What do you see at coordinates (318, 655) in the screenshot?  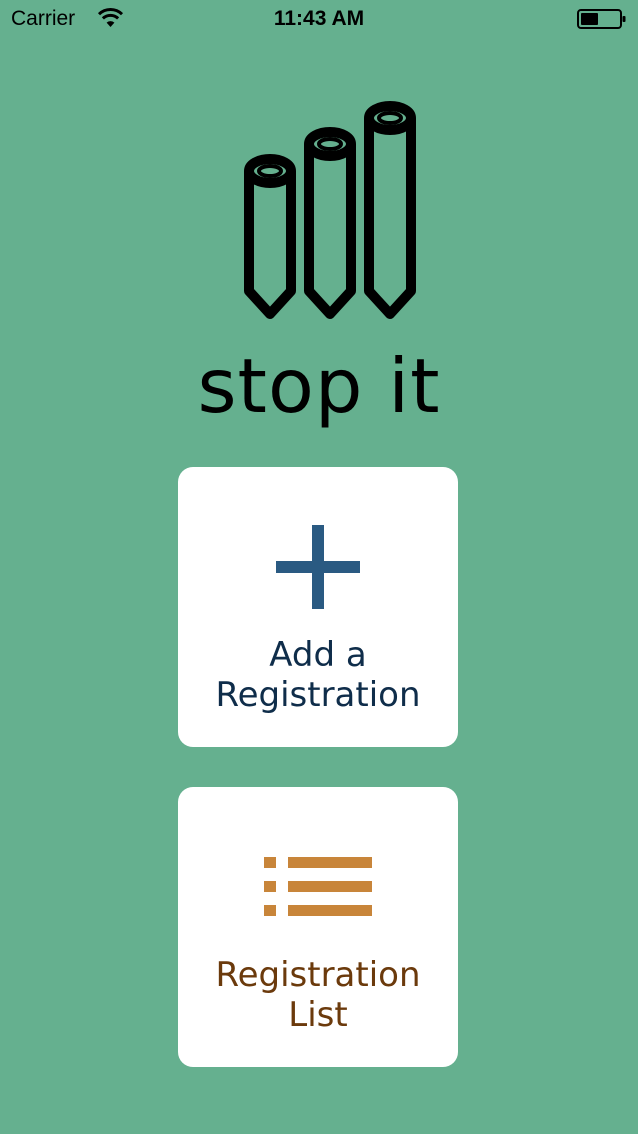 I see `add-registration-label-line1: Add a` at bounding box center [318, 655].